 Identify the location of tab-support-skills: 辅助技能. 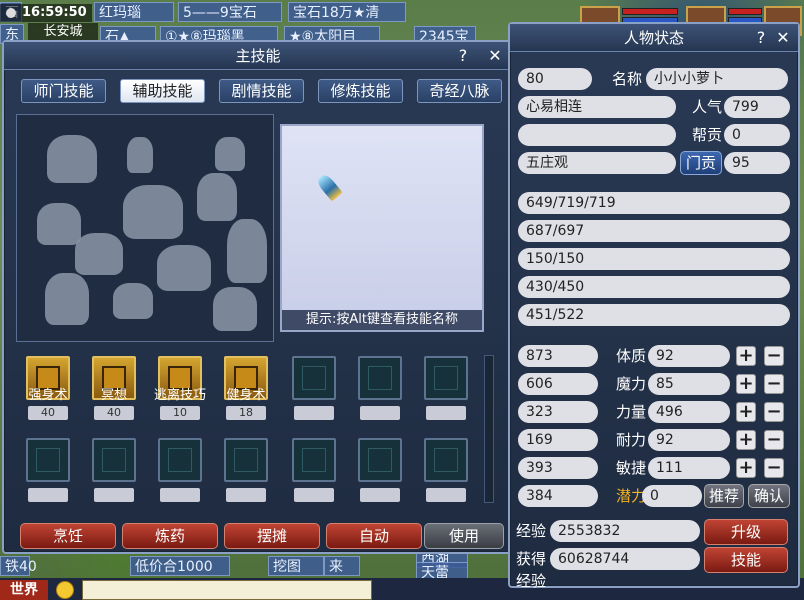
(162, 91).